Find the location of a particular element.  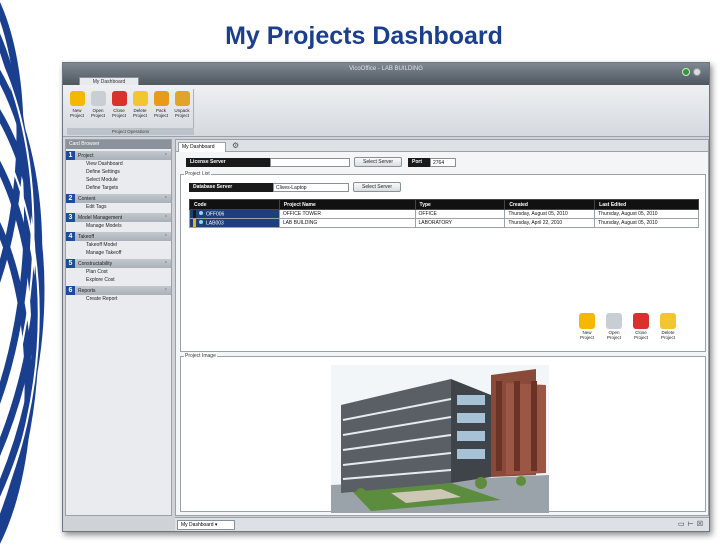

pin-icon: ⊢ is located at coordinates (691, 524).